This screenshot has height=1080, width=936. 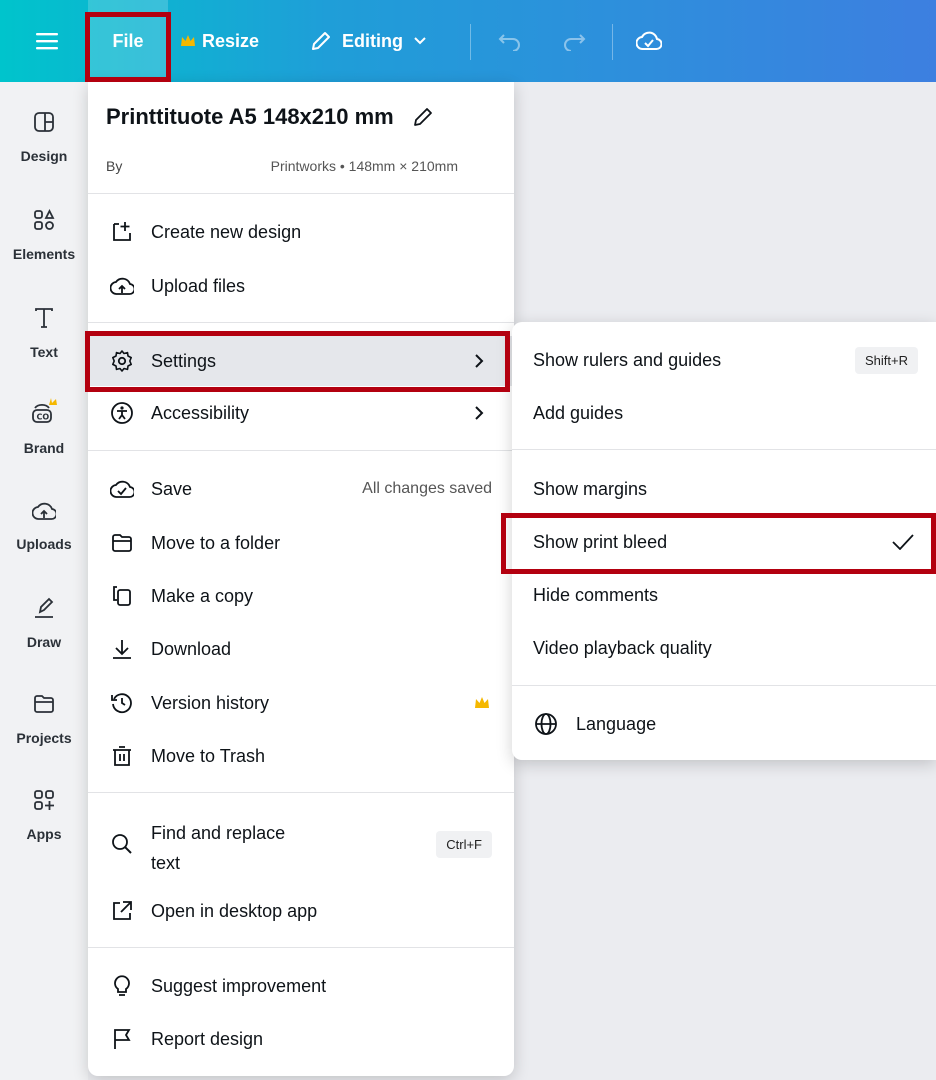 I want to click on sidebar-label: Draw, so click(x=44, y=642).